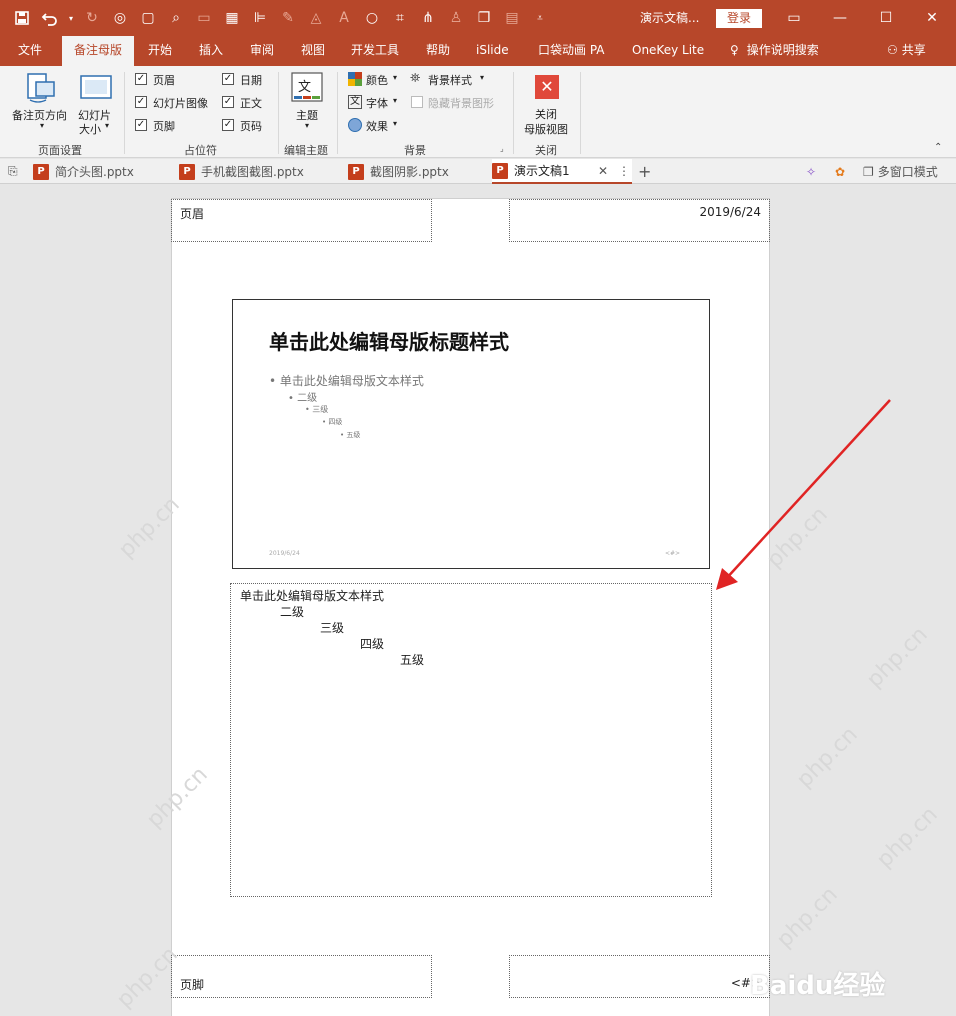 The height and width of the screenshot is (1016, 956). Describe the element at coordinates (344, 18) in the screenshot. I see `font-color-icon: A` at that location.